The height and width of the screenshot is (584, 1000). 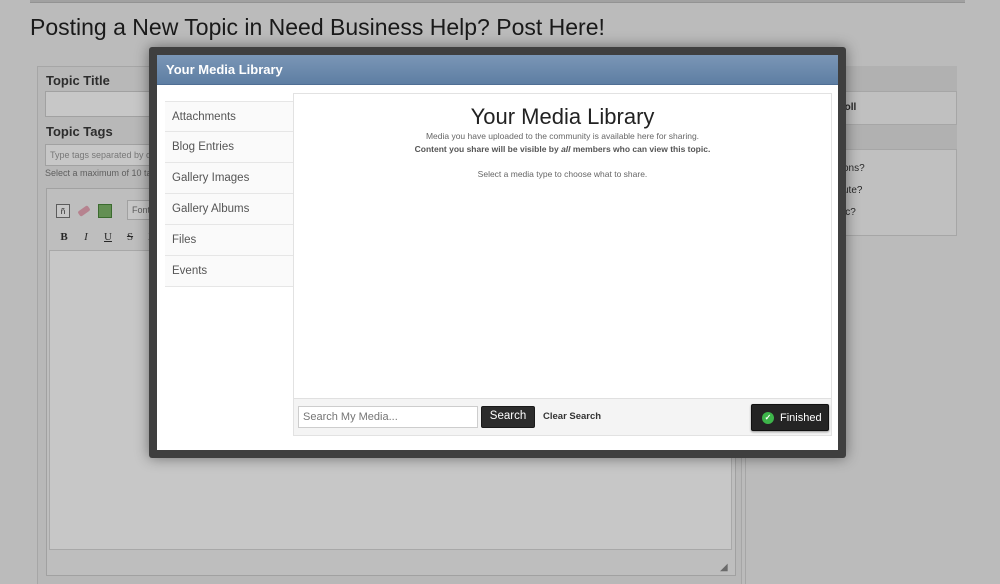 What do you see at coordinates (640, 149) in the screenshot?
I see `visibility-note-end: members who can view this topic.` at bounding box center [640, 149].